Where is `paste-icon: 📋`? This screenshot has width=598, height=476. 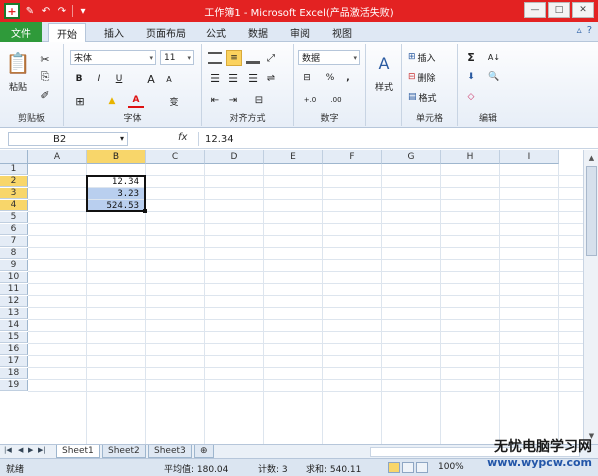 paste-icon: 📋 is located at coordinates (18, 63).